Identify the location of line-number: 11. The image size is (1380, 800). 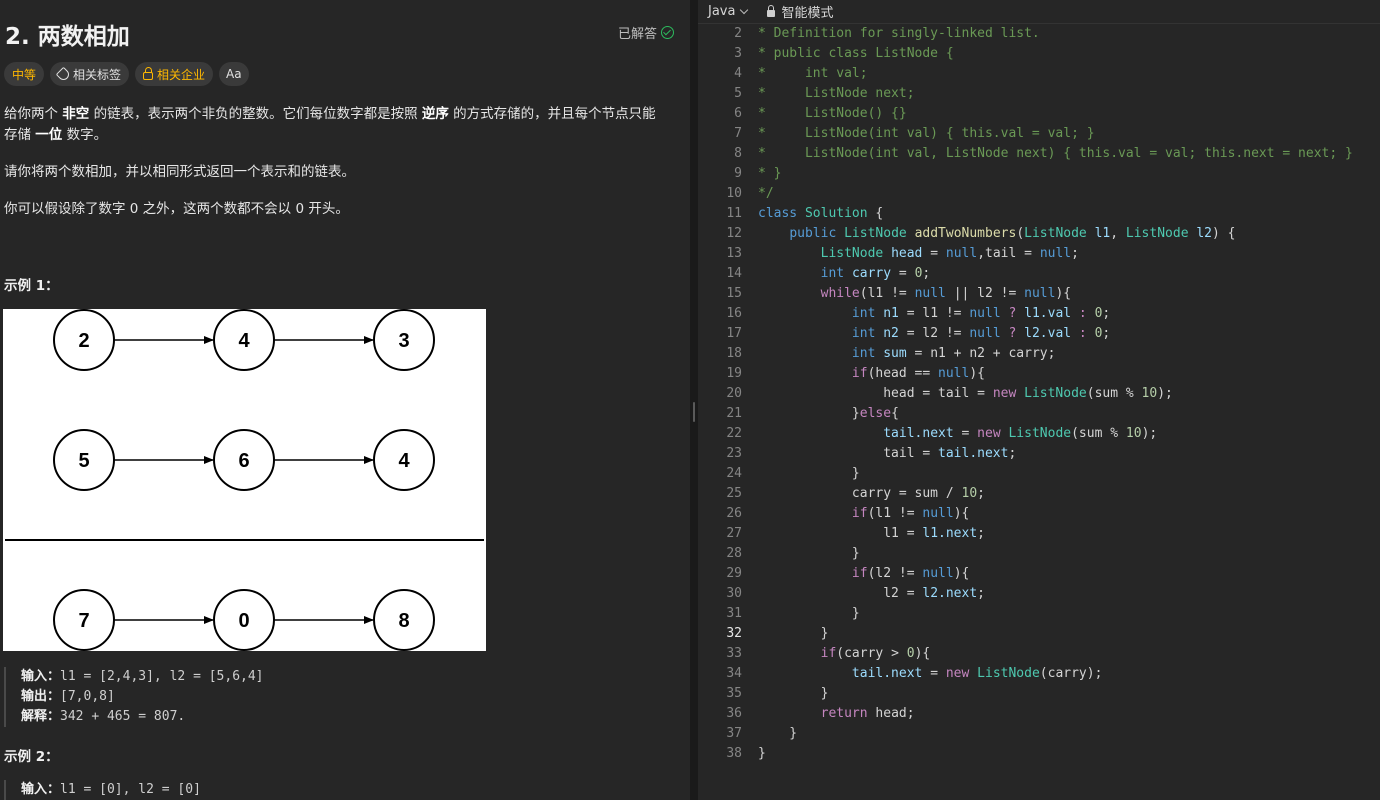
(734, 213).